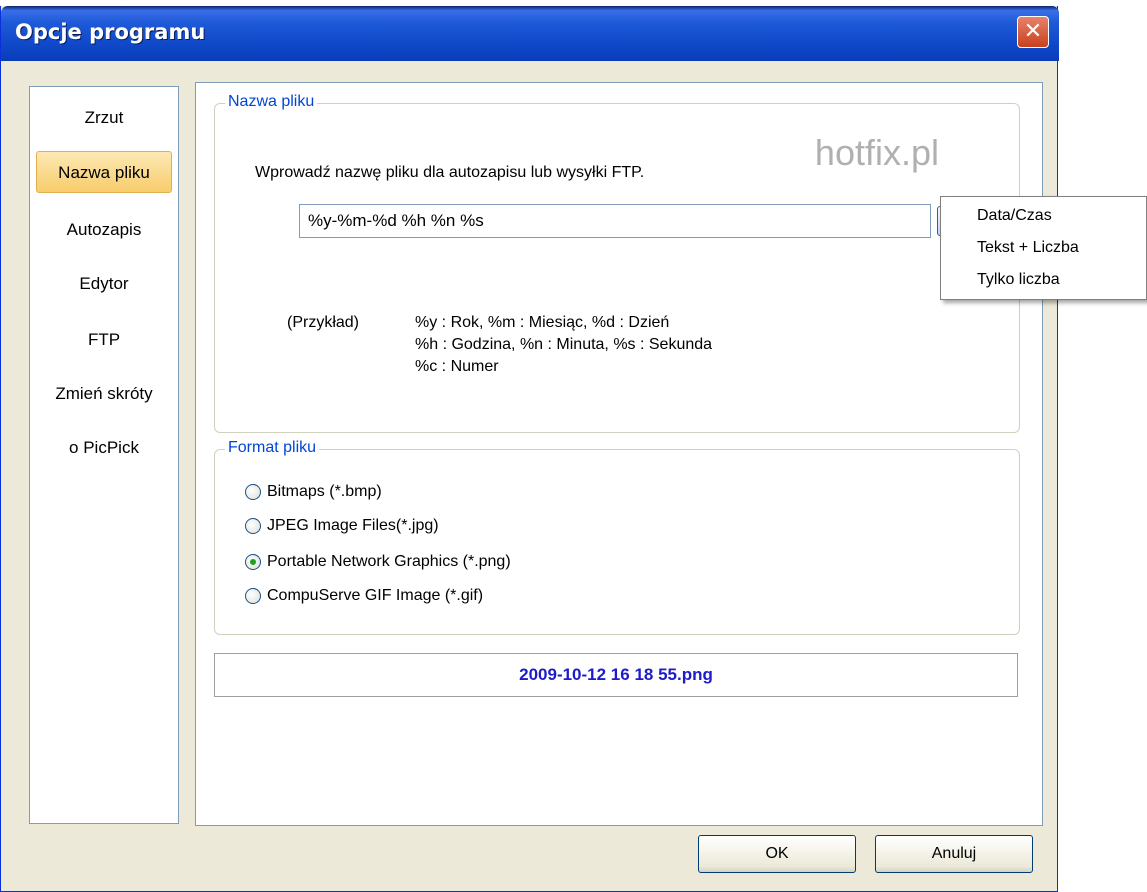 Image resolution: width=1147 pixels, height=892 pixels. Describe the element at coordinates (104, 340) in the screenshot. I see `sidebar-item-ftp: FTP` at that location.